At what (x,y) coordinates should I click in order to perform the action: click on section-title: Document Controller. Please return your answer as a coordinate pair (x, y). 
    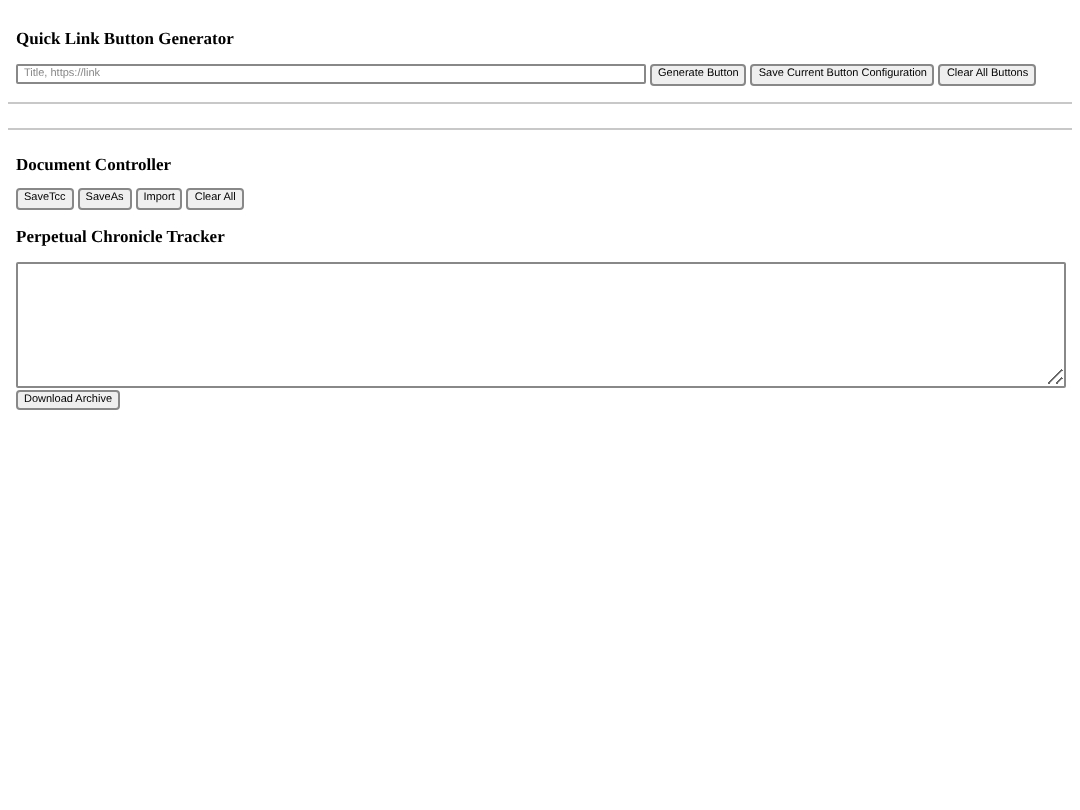
    Looking at the image, I should click on (95, 163).